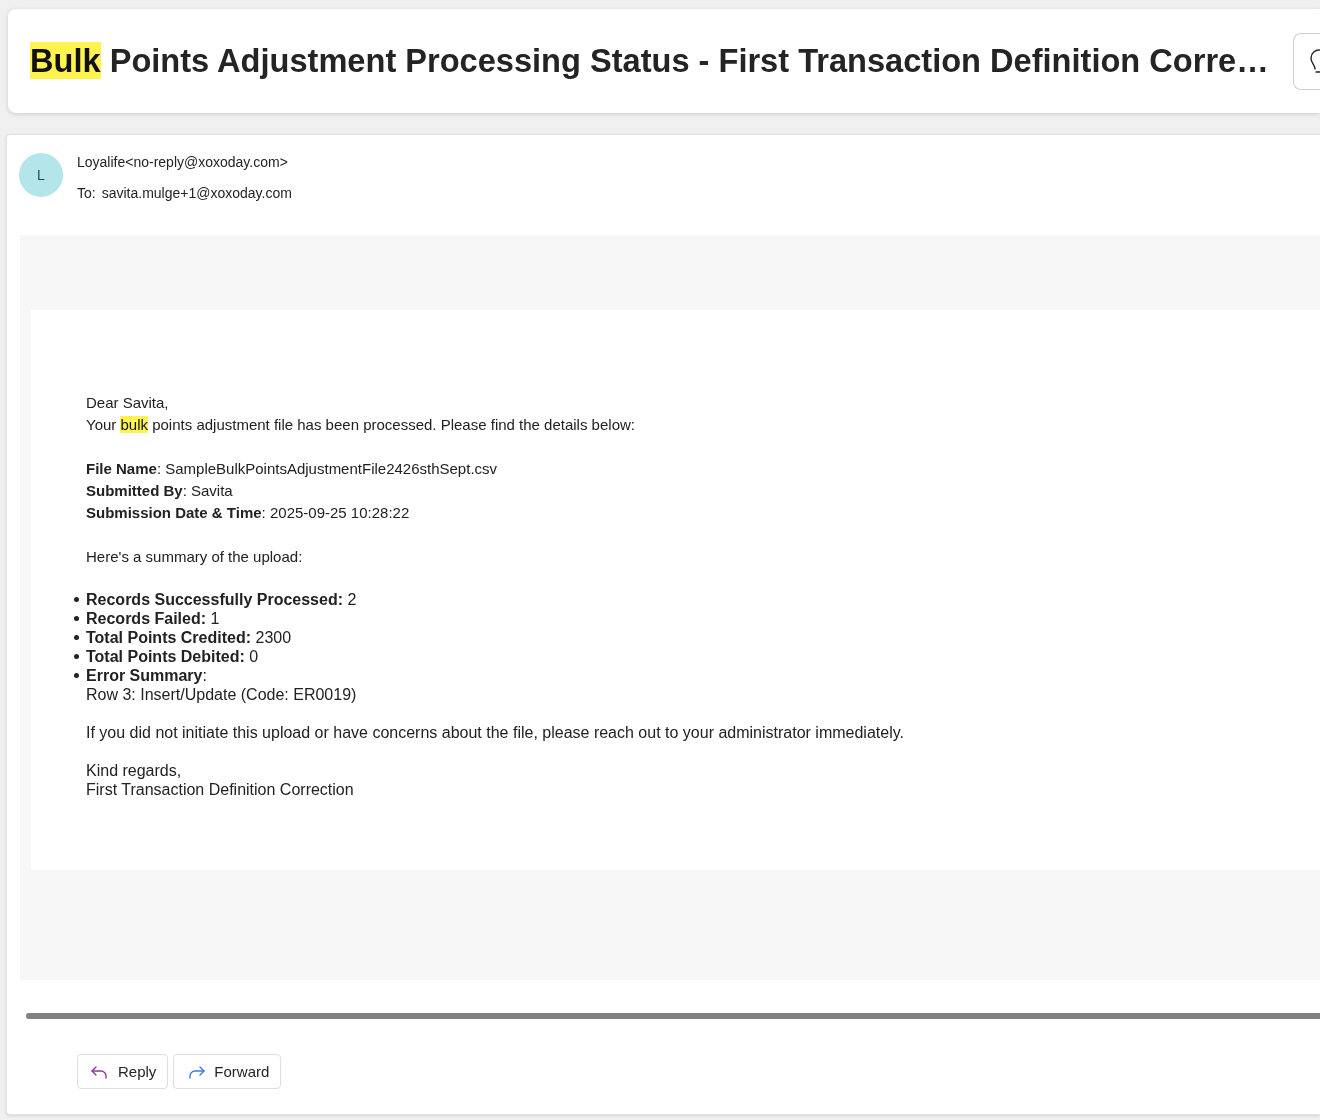 This screenshot has height=1120, width=1320. I want to click on reply-button: Reply, so click(123, 1071).